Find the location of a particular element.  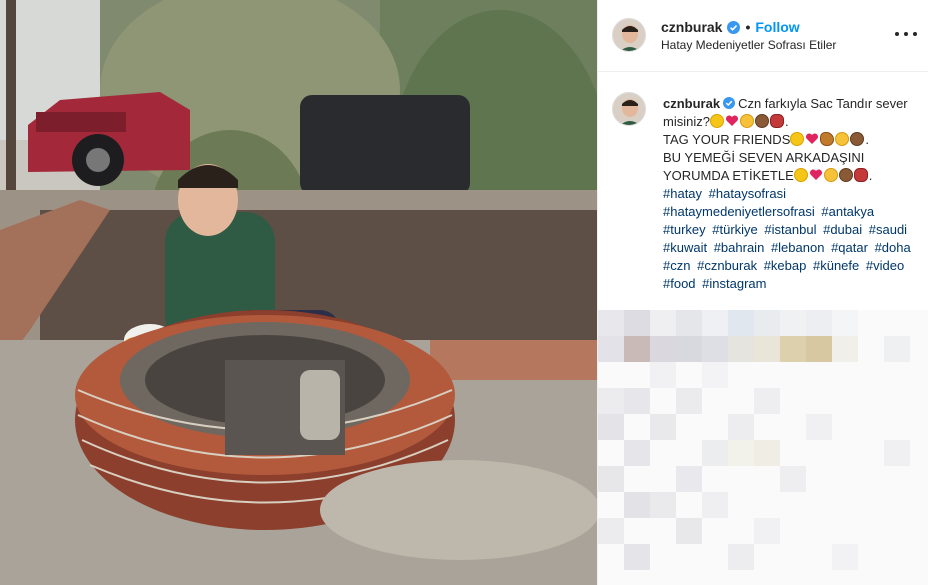

hashtag-link: #cznburak is located at coordinates (727, 265).